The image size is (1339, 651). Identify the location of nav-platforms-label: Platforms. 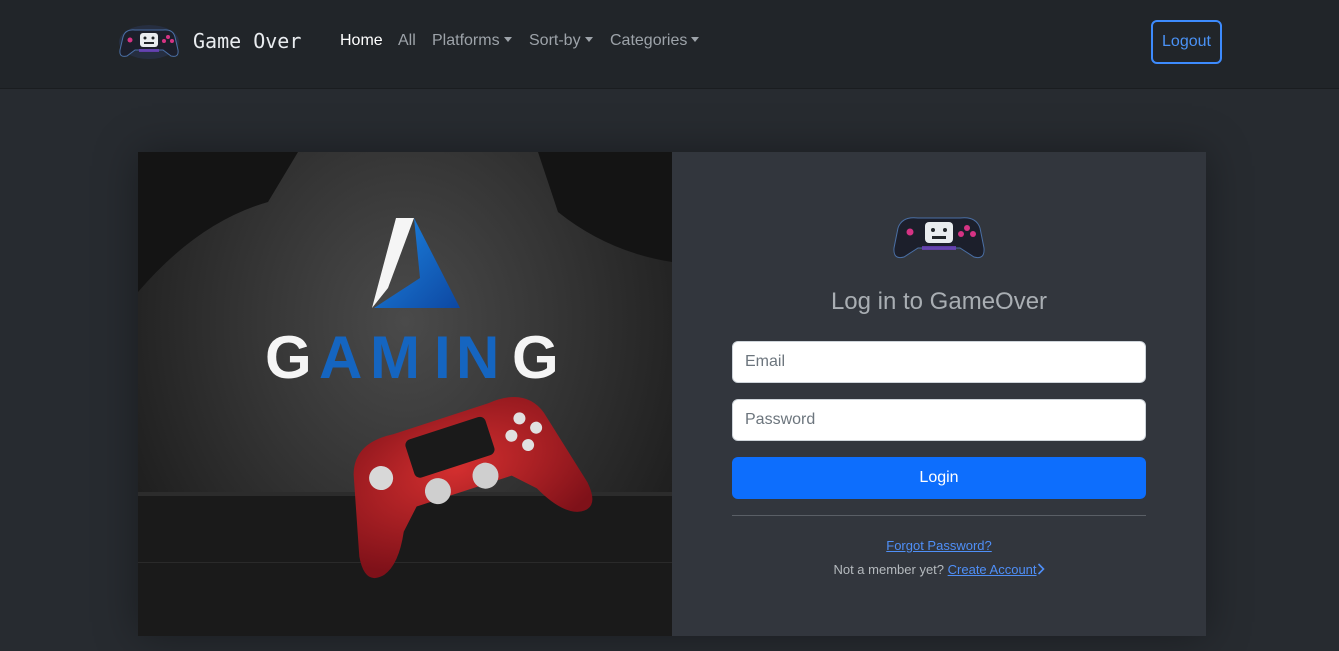
(466, 40).